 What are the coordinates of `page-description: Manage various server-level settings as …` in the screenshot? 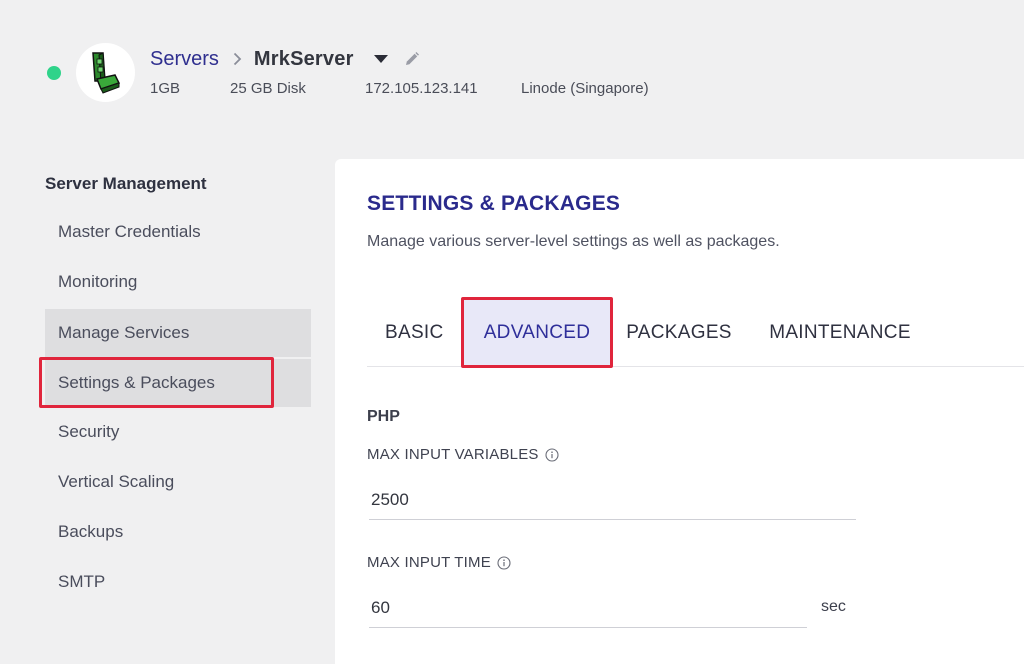 It's located at (573, 241).